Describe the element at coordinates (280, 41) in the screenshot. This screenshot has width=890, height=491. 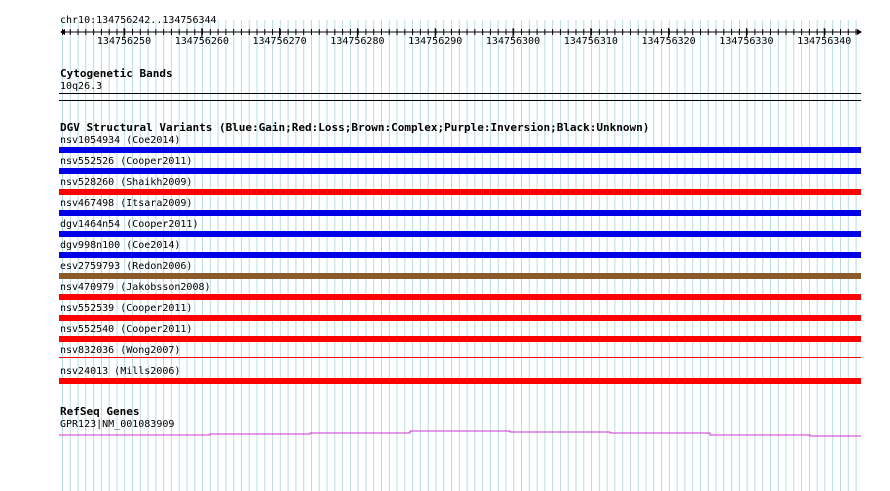
I see `ruler-tick-label: 134756270` at that location.